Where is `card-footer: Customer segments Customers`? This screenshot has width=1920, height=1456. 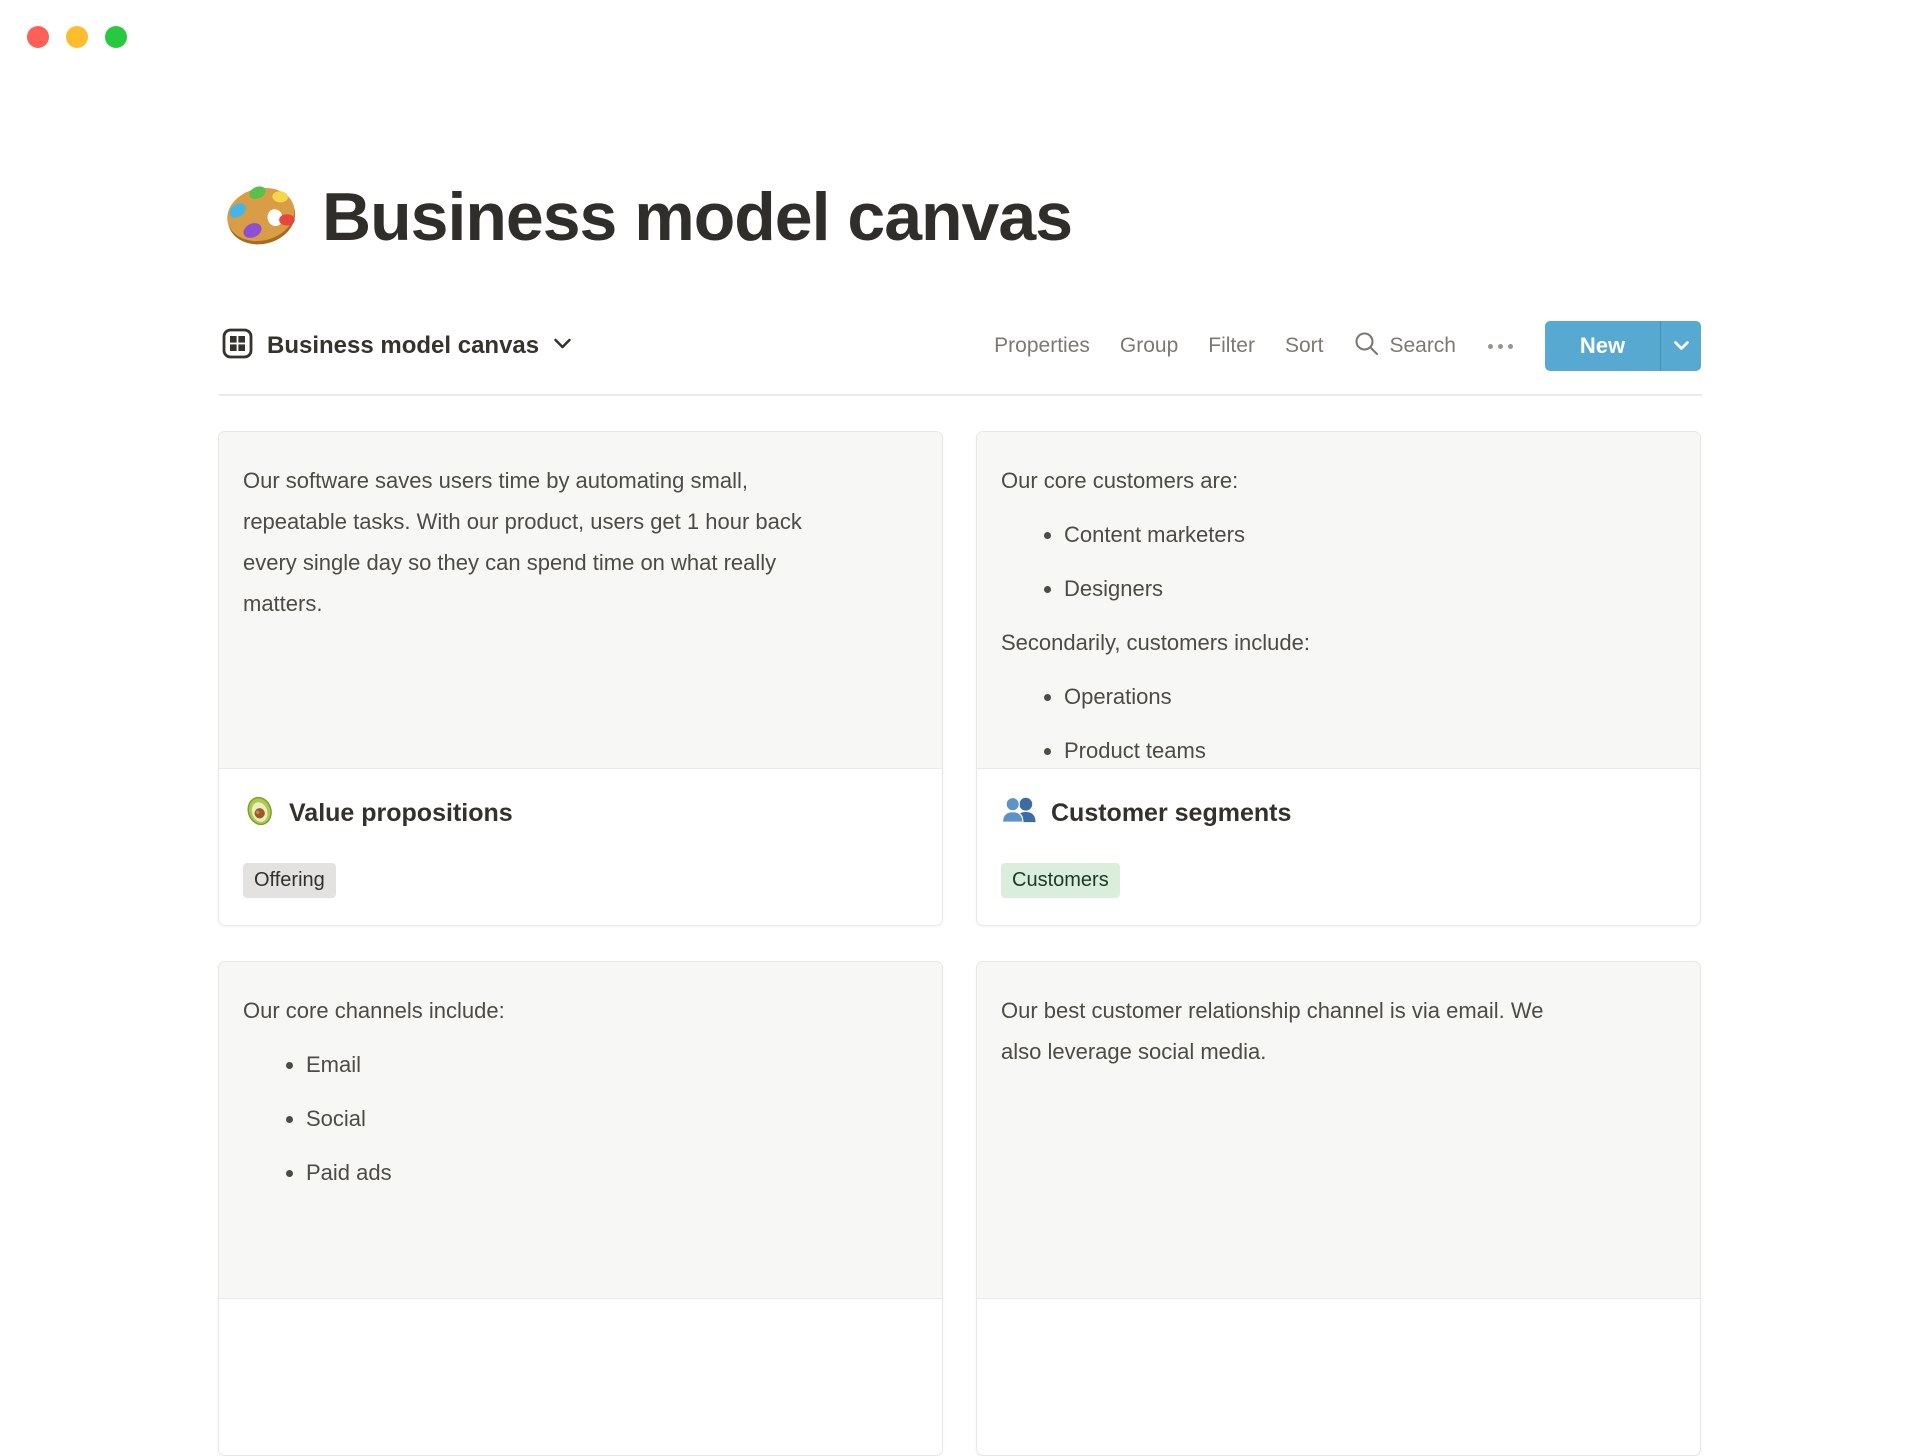 card-footer: Customer segments Customers is located at coordinates (1338, 833).